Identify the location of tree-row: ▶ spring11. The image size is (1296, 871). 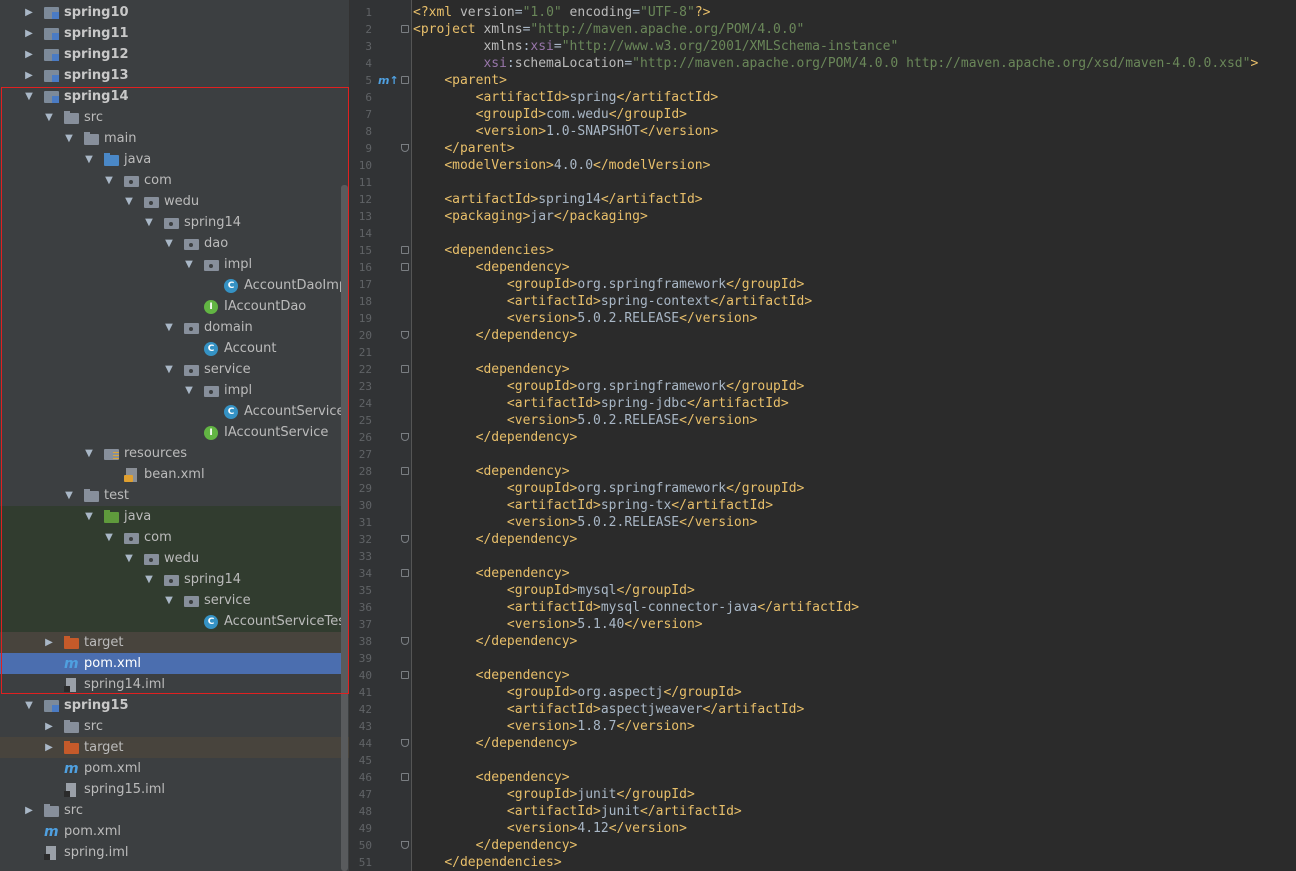
(174, 33).